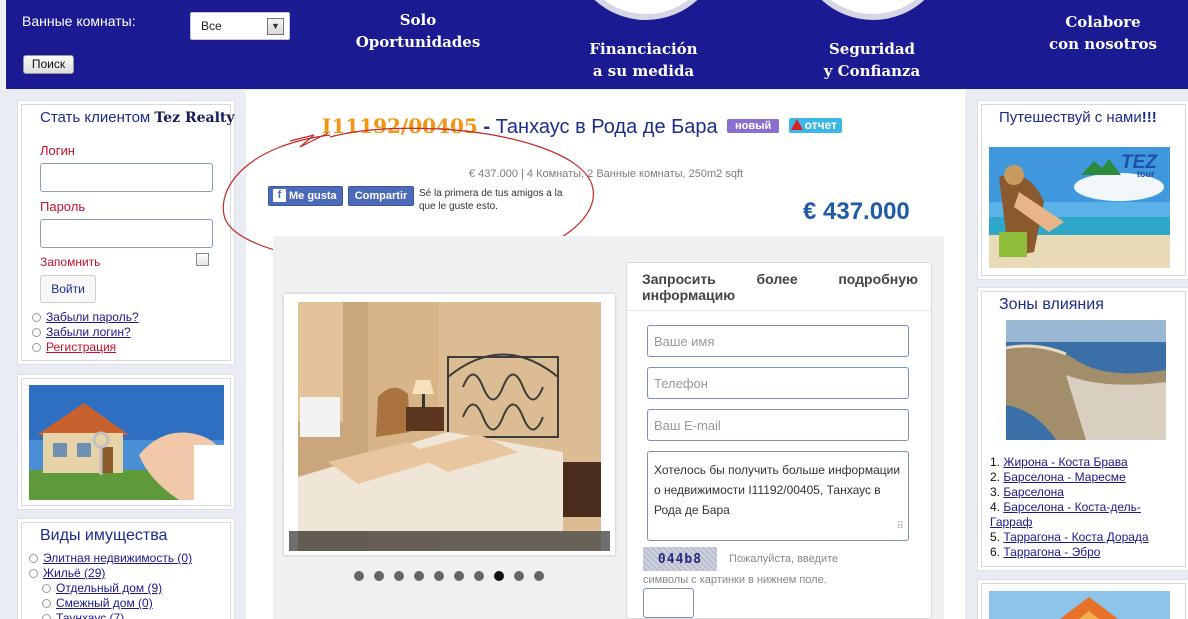  Describe the element at coordinates (995, 552) in the screenshot. I see `zone-number: 6.` at that location.